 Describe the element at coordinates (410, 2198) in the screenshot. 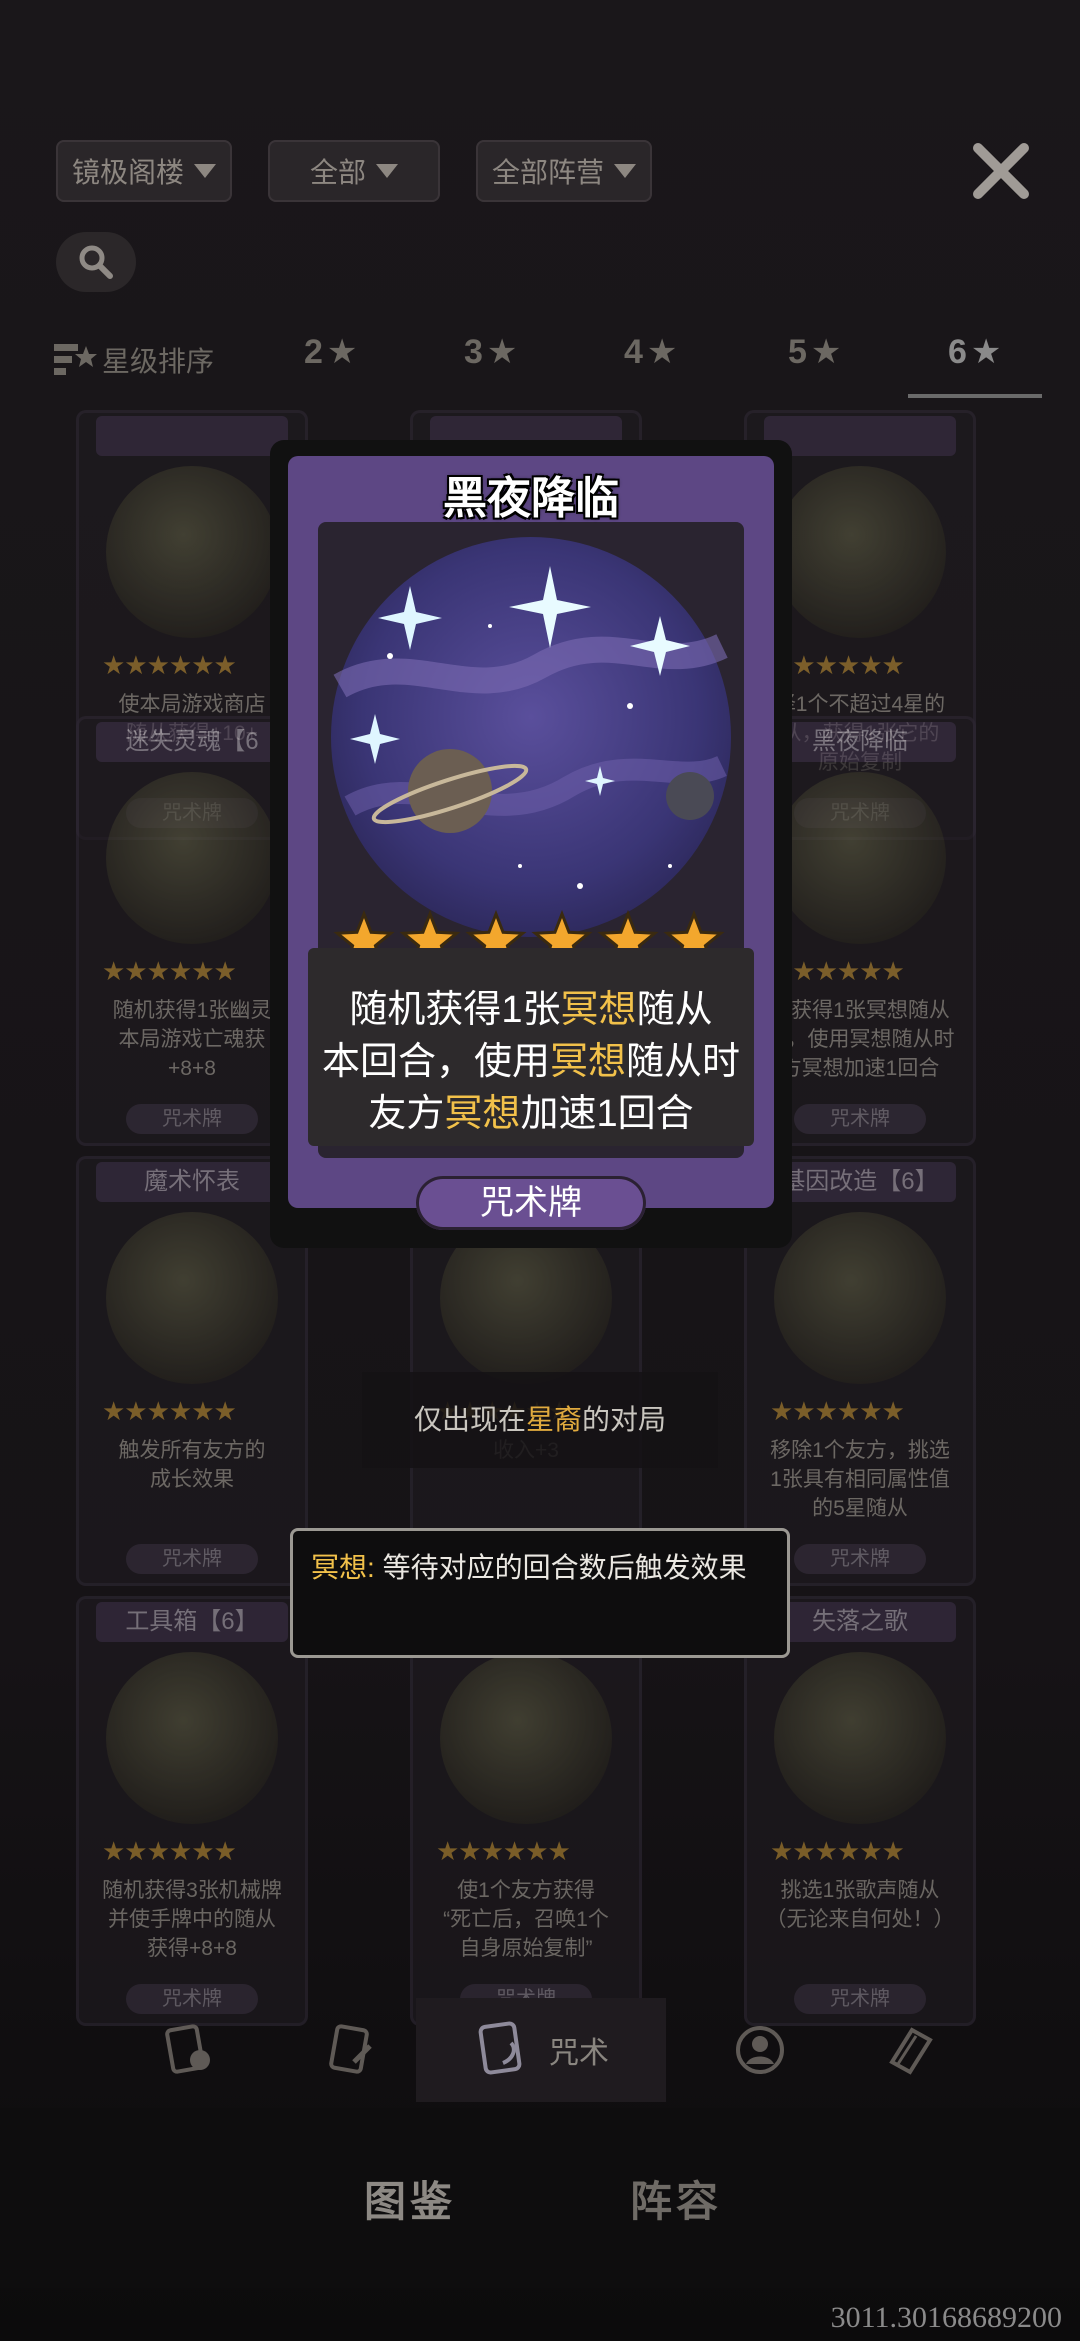

I see `tab-collection: 图鉴` at that location.